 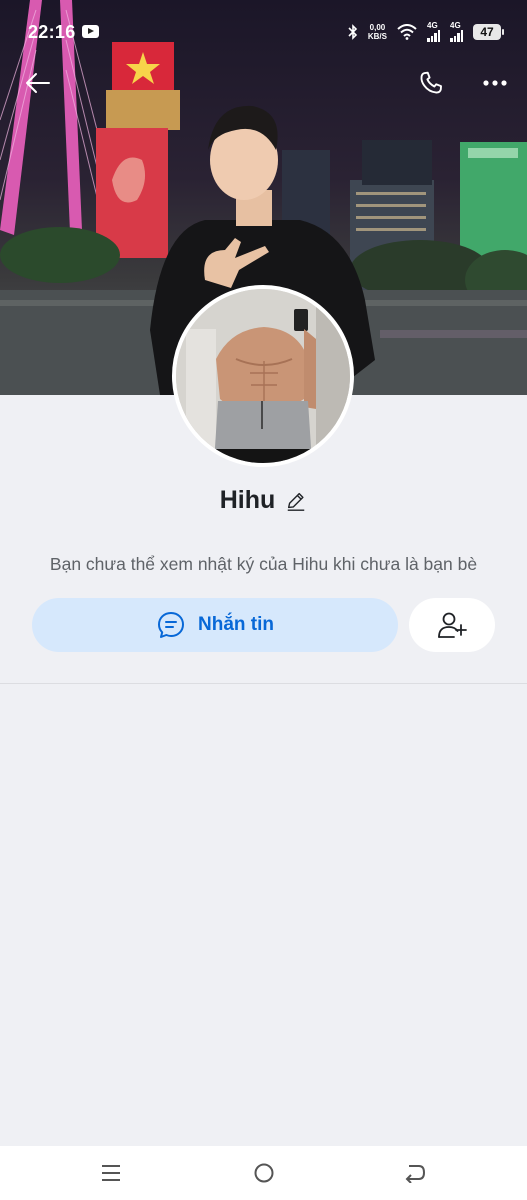 I want to click on profile-avatar, so click(x=263, y=376).